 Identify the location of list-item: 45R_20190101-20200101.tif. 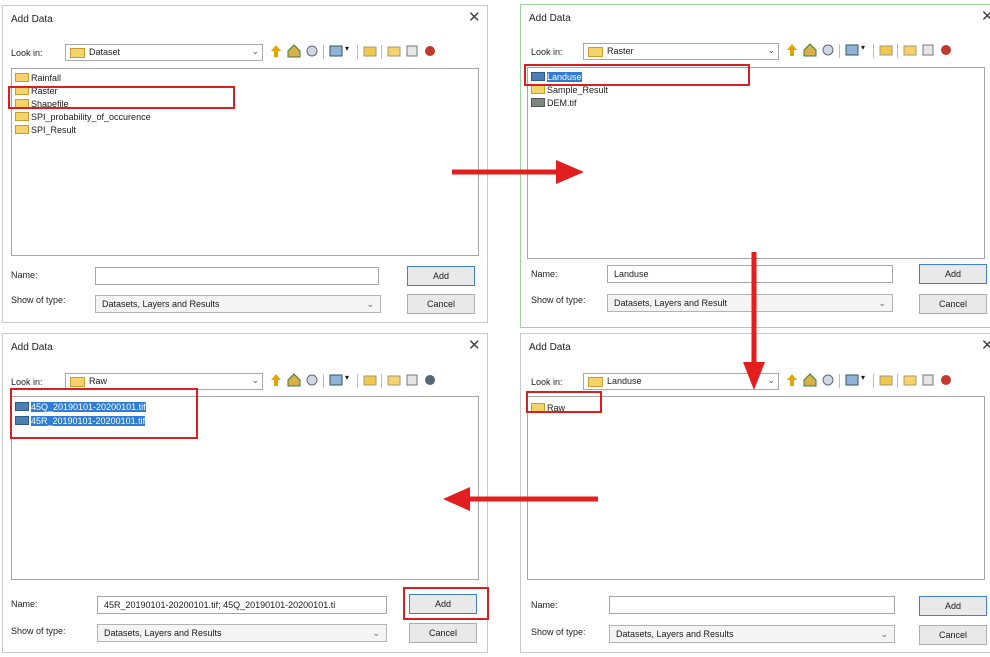
(80, 421).